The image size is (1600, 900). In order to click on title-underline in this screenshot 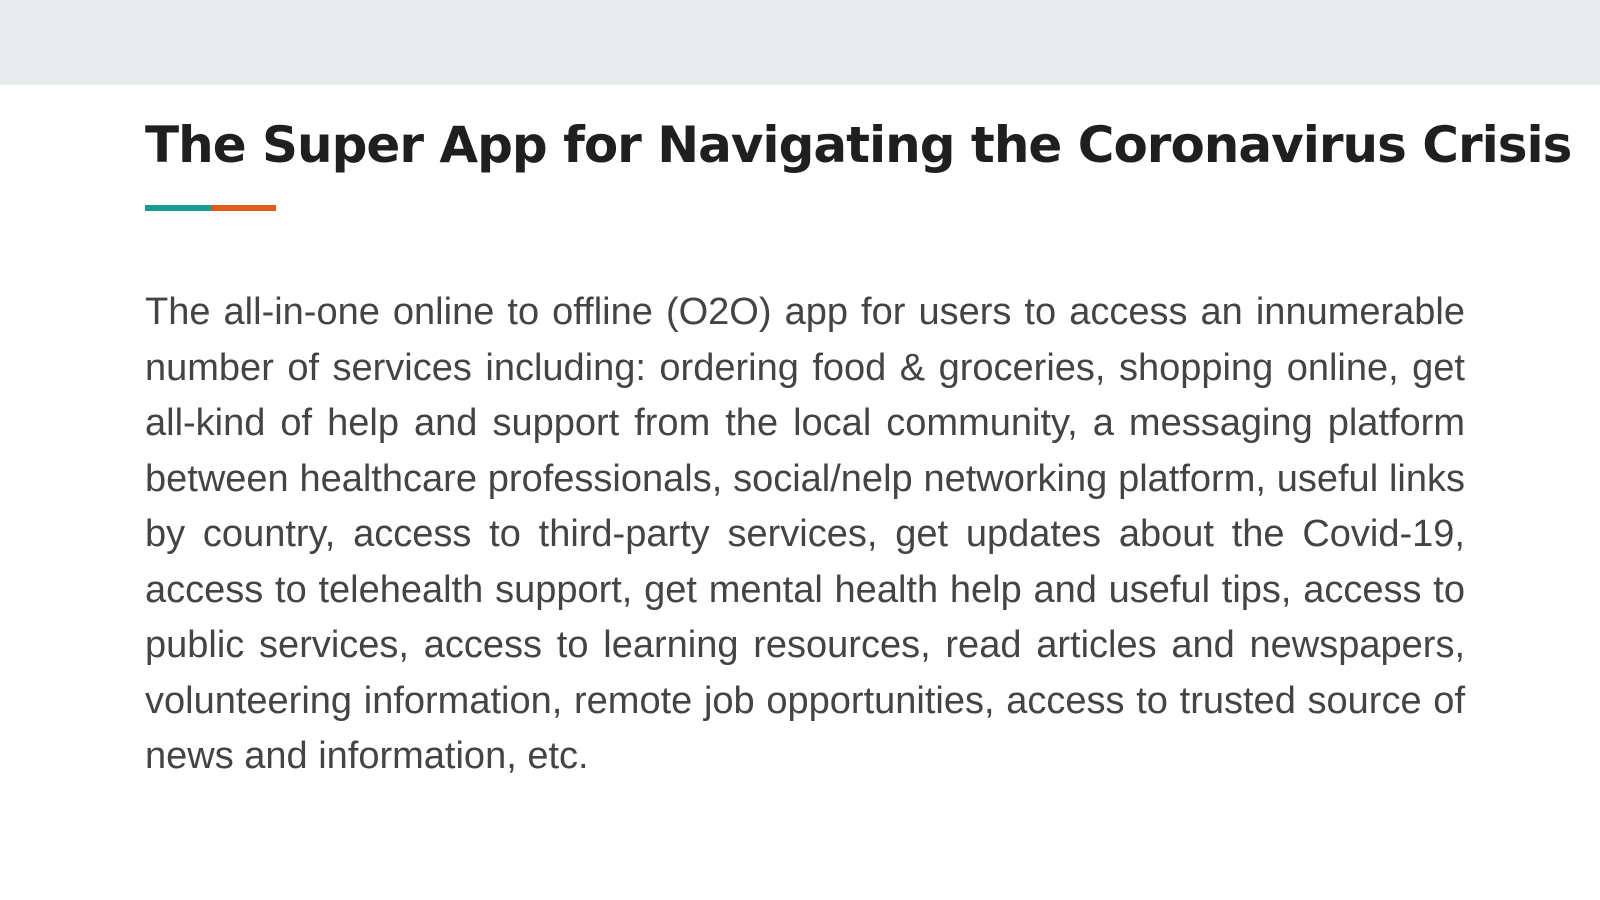, I will do `click(210, 208)`.